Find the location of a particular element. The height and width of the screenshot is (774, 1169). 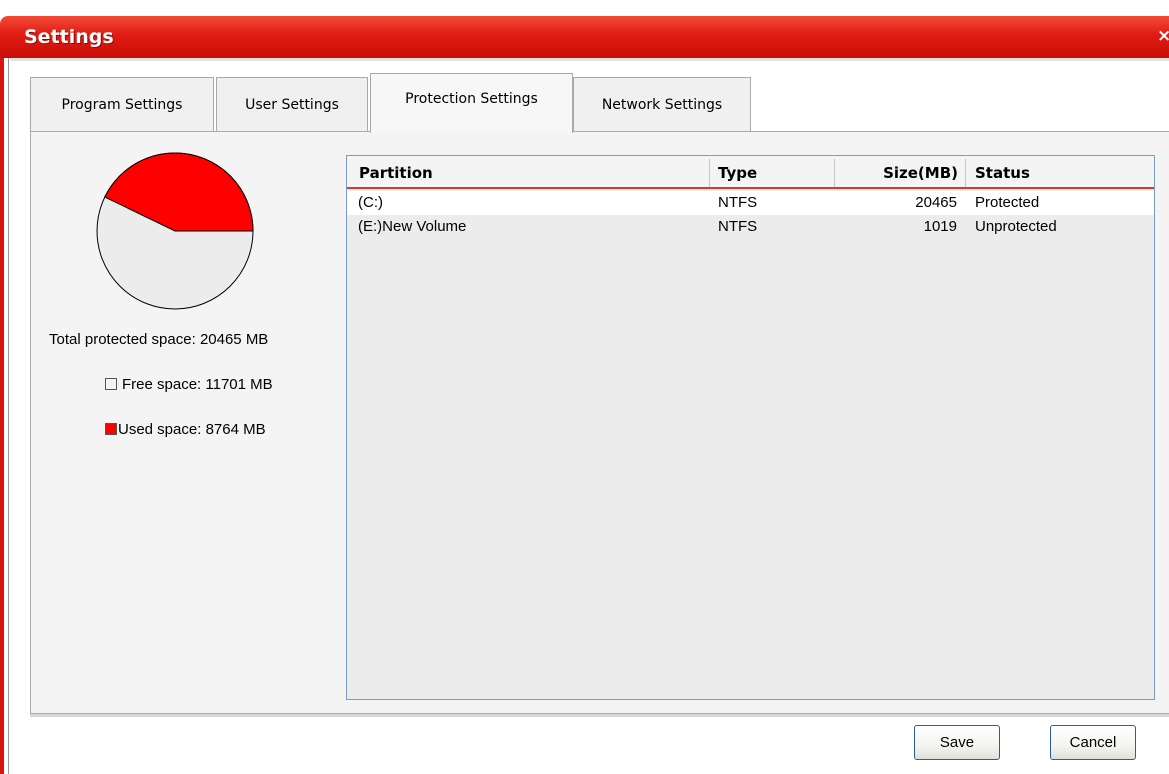

free-space-label: Free space: is located at coordinates (162, 384).